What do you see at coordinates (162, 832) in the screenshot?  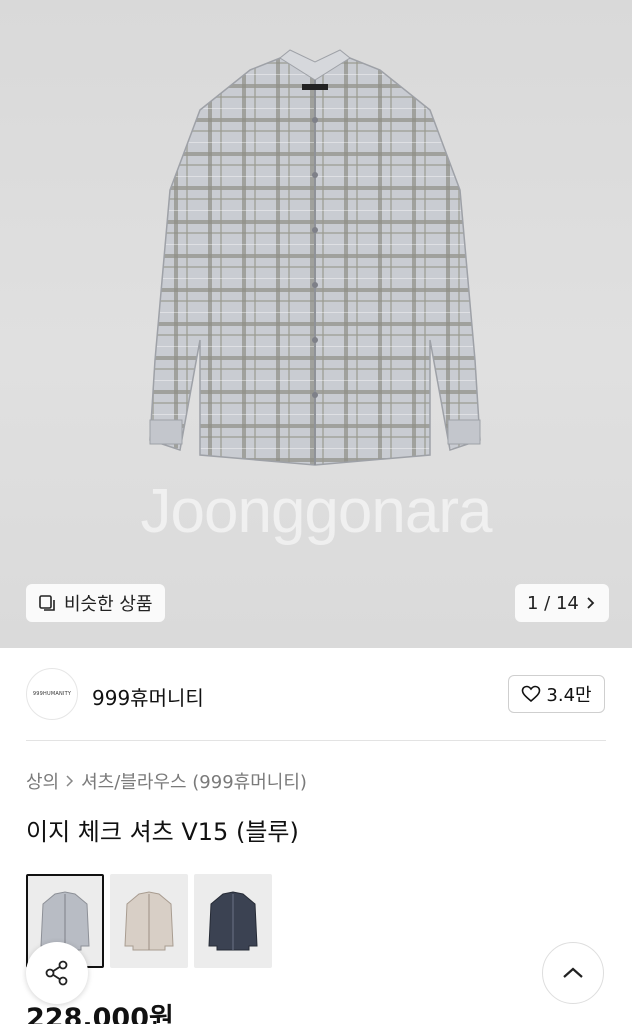 I see `product-title: 이지 체크 셔츠 V15 (블루)` at bounding box center [162, 832].